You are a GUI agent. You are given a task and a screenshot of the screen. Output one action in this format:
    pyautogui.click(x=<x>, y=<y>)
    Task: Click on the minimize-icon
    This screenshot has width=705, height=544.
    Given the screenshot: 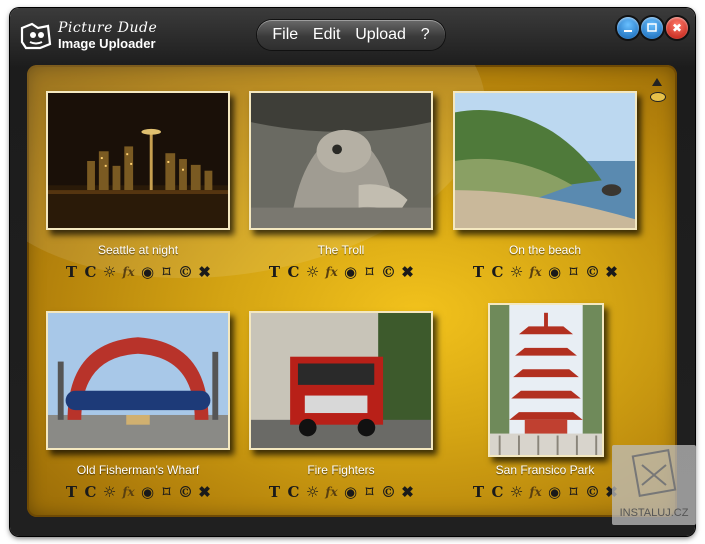 What is the action you would take?
    pyautogui.click(x=628, y=31)
    